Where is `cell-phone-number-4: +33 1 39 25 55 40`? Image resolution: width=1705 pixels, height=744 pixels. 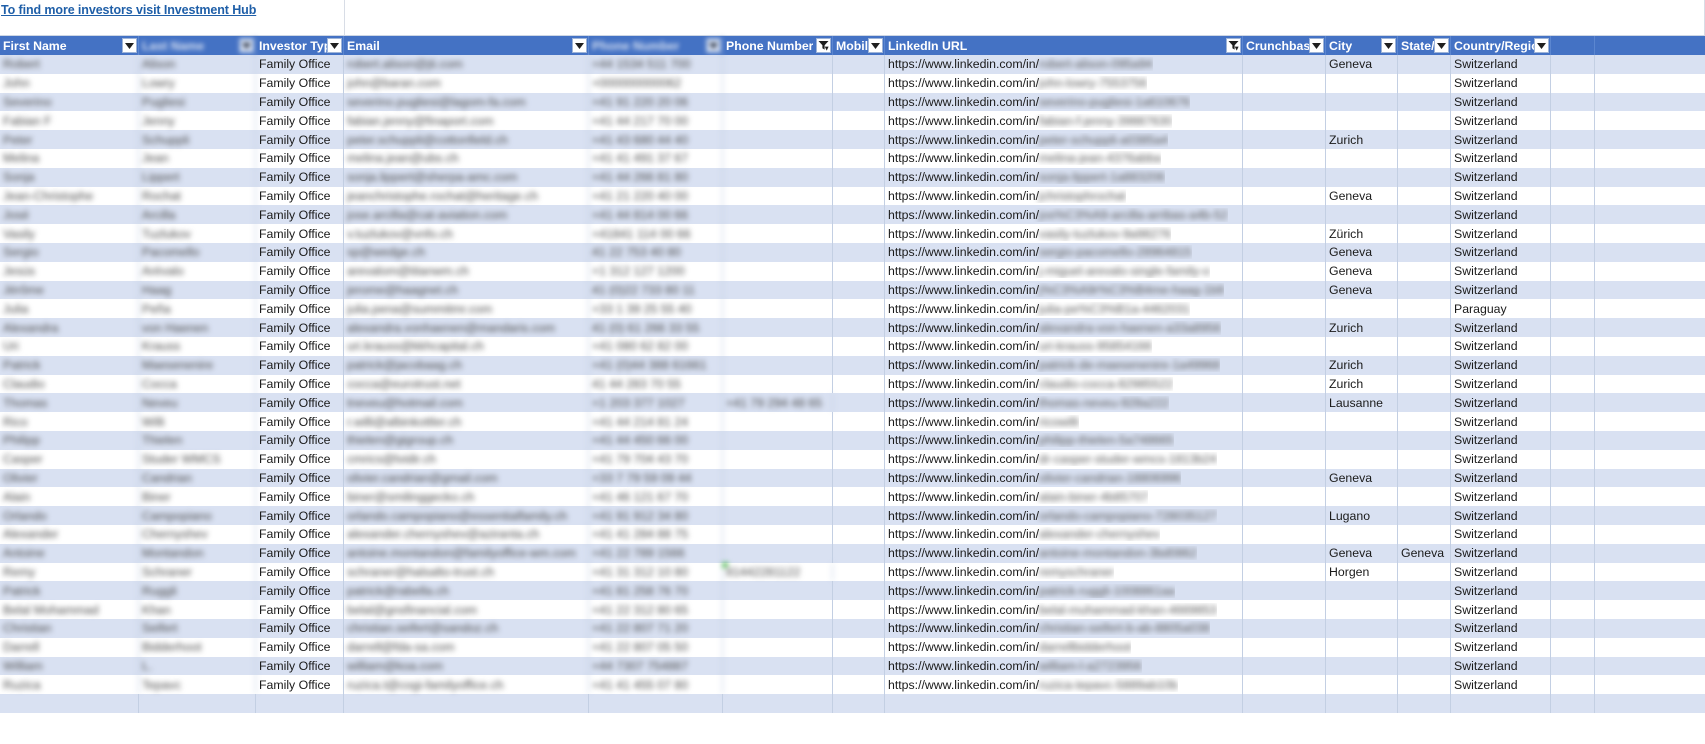
cell-phone-number-4: +33 1 39 25 55 40 is located at coordinates (656, 309).